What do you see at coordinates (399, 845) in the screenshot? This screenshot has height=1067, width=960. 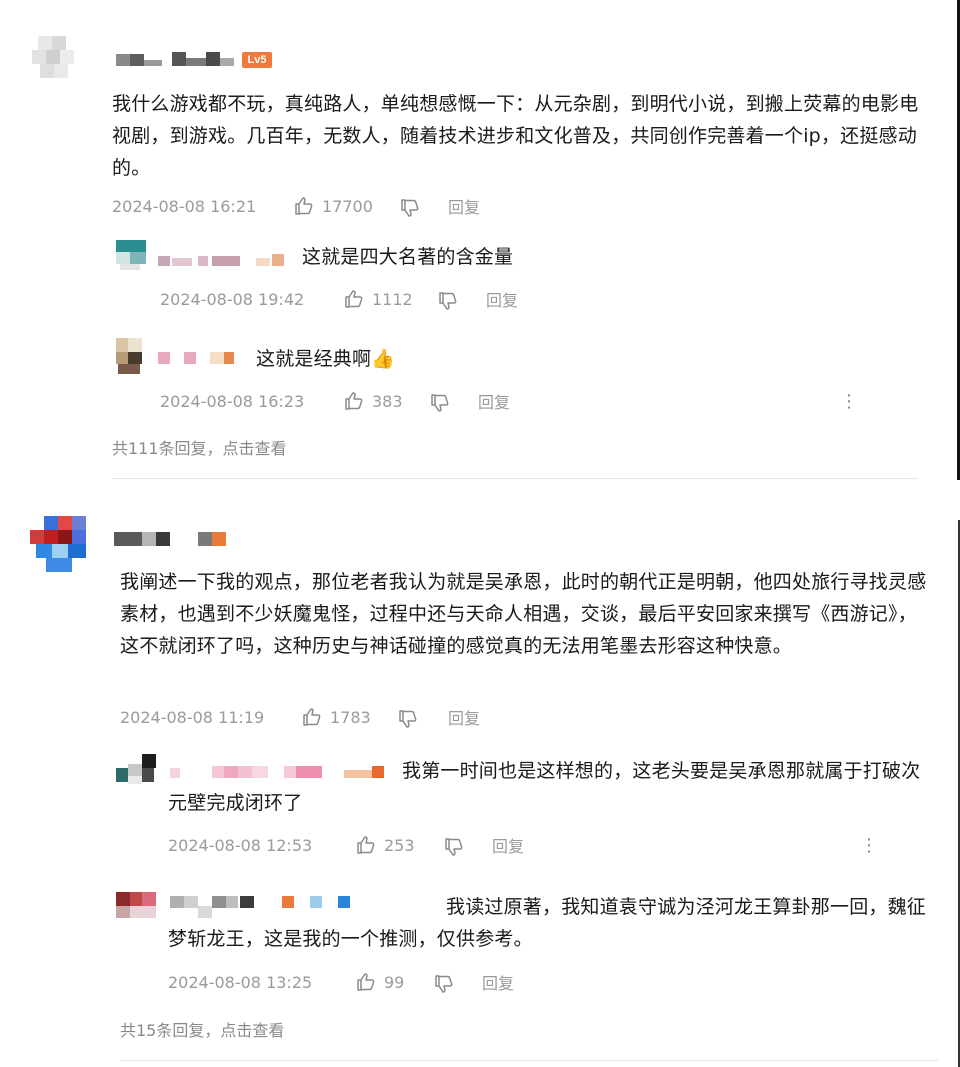 I see `like-count: 253` at bounding box center [399, 845].